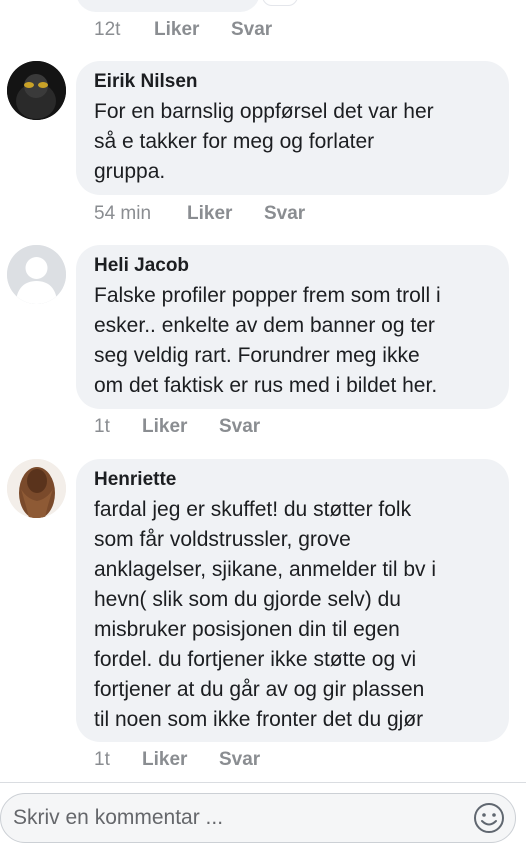  I want to click on comment-author: Henriette, so click(292, 480).